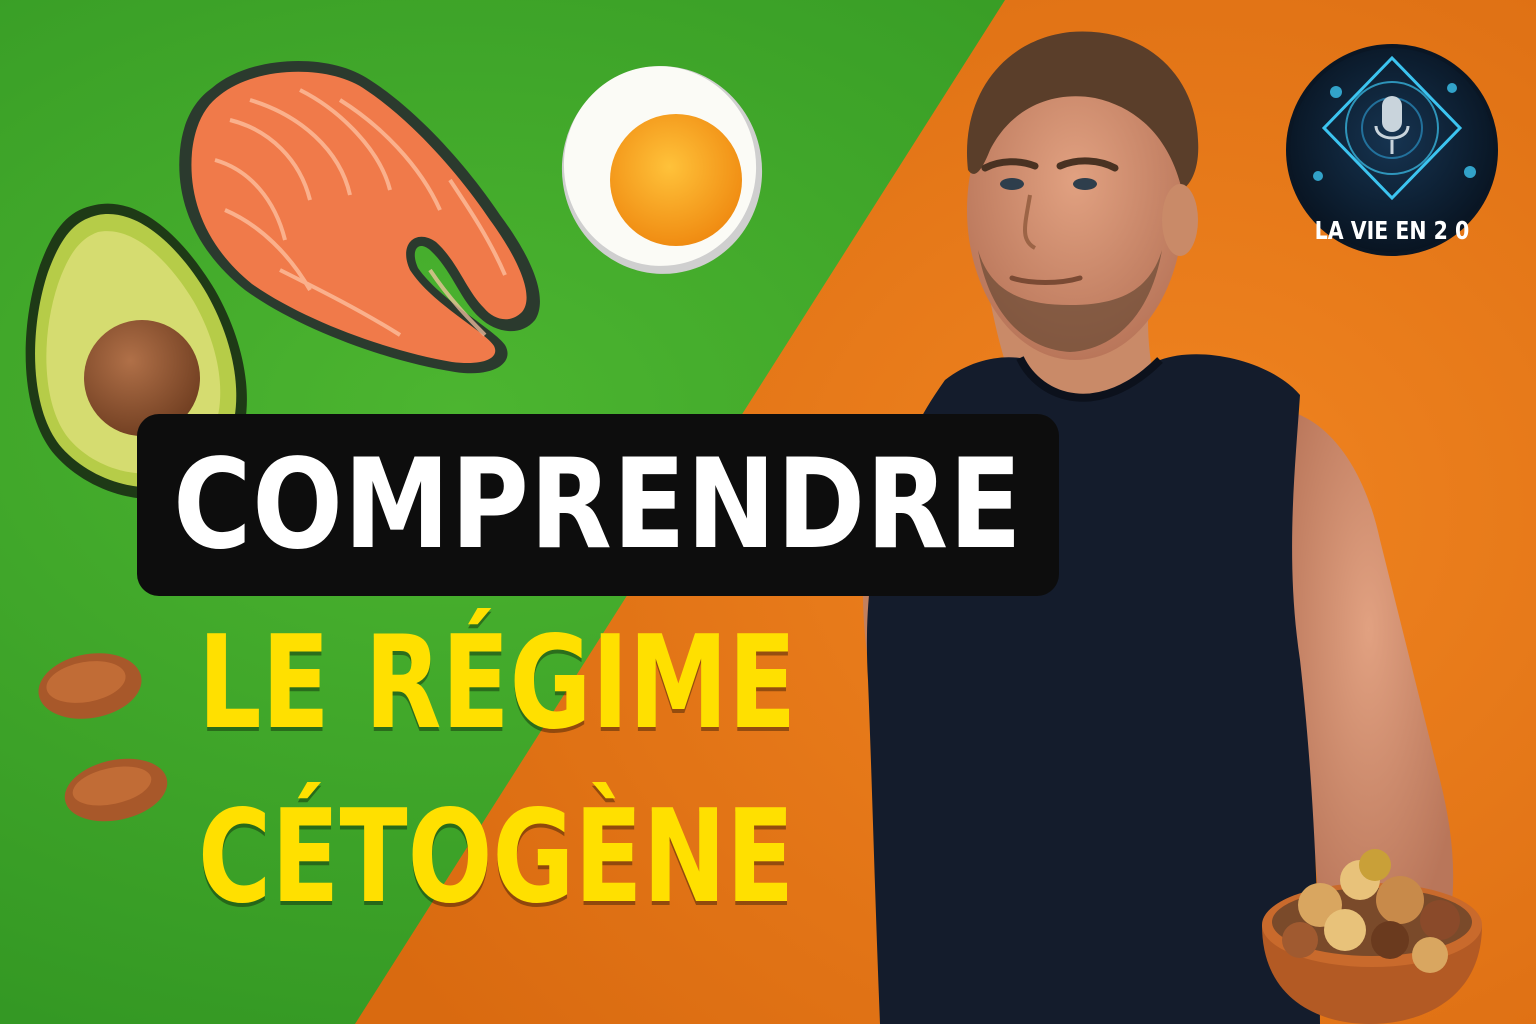 The image size is (1536, 1024). Describe the element at coordinates (497, 683) in the screenshot. I see `subheadline-line-1: LE RÉGIME` at that location.